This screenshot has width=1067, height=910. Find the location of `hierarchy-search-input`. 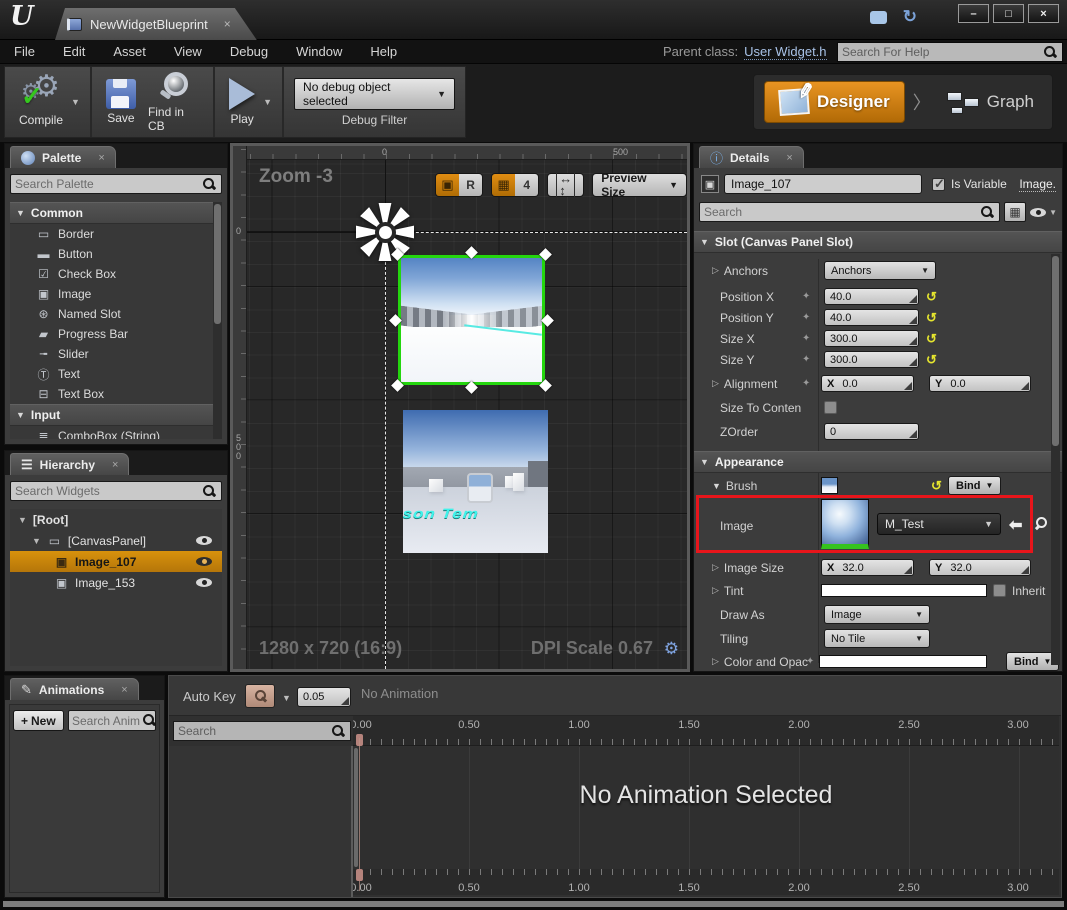

hierarchy-search-input is located at coordinates (108, 491).